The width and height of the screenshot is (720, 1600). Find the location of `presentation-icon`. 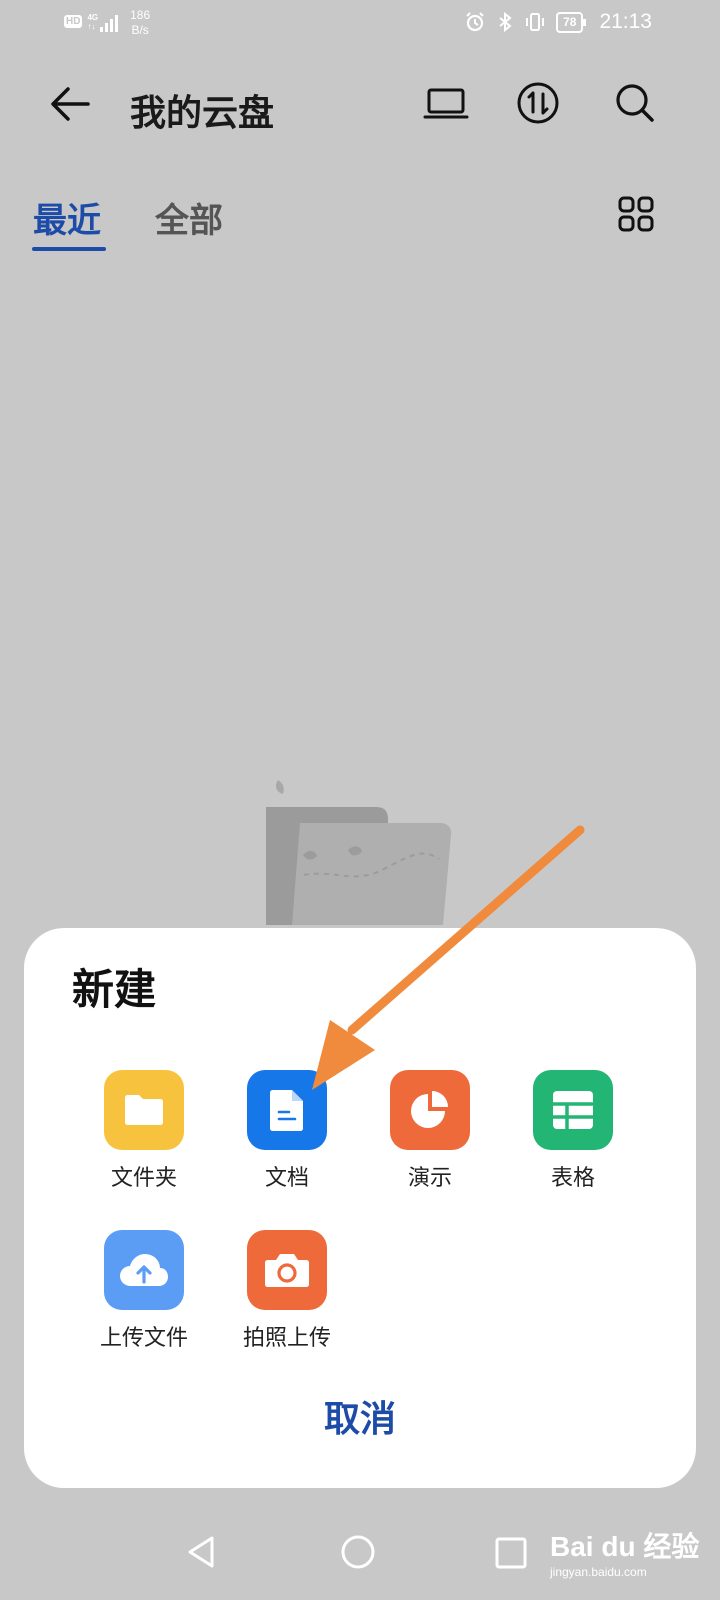

presentation-icon is located at coordinates (429, 1109).